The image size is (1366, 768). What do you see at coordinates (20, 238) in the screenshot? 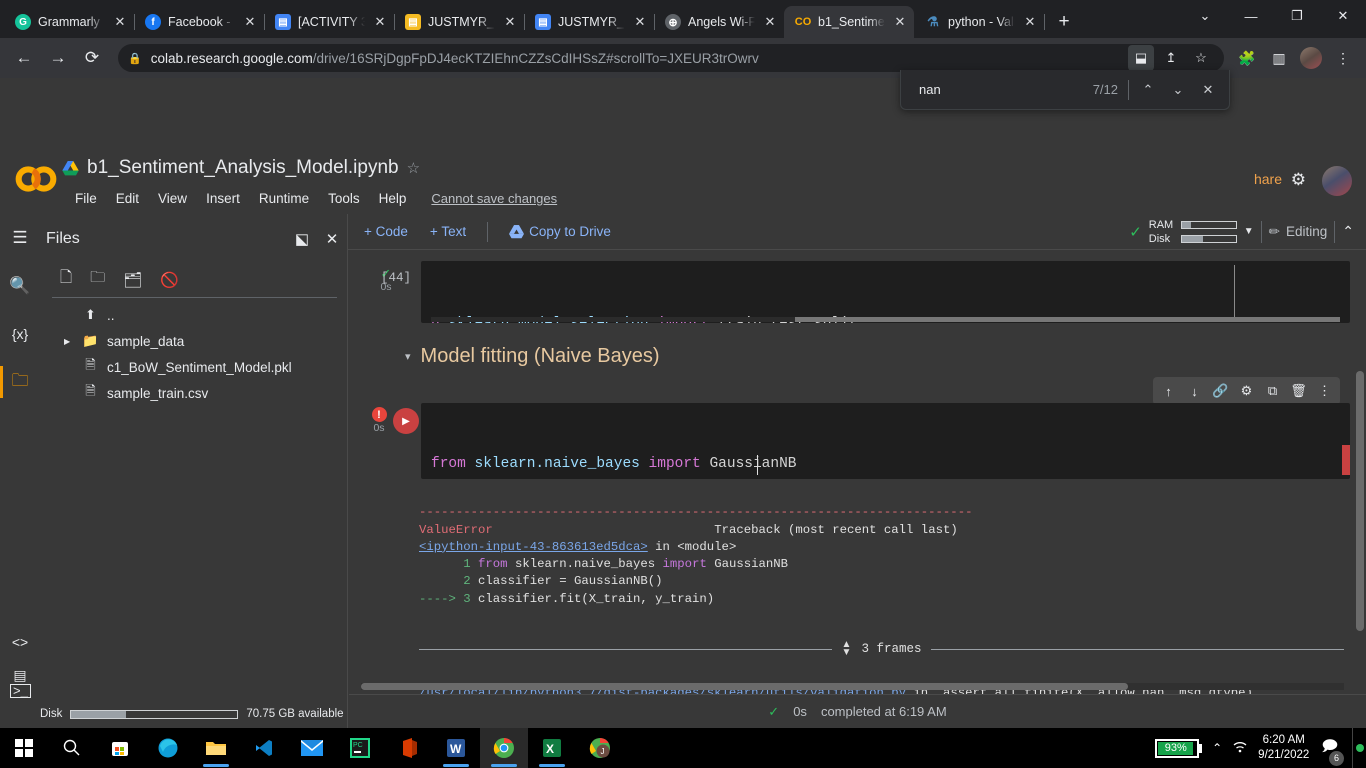
I see `table-of-contents-icon: ☰` at bounding box center [20, 238].